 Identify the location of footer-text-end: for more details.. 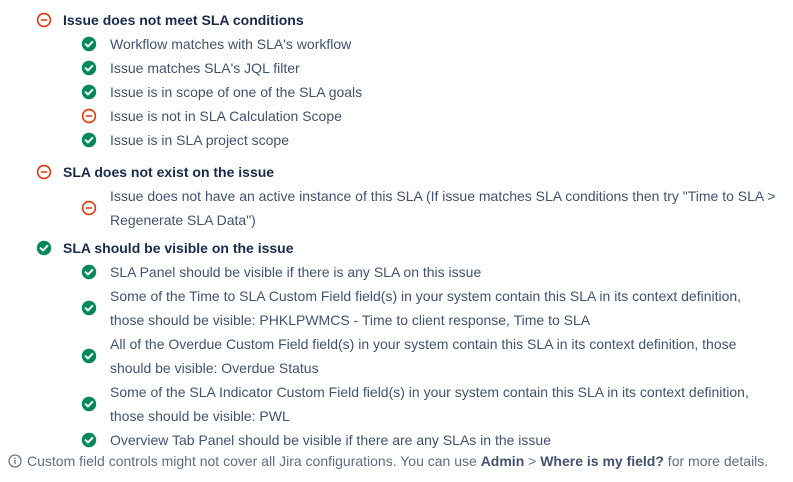
(716, 461).